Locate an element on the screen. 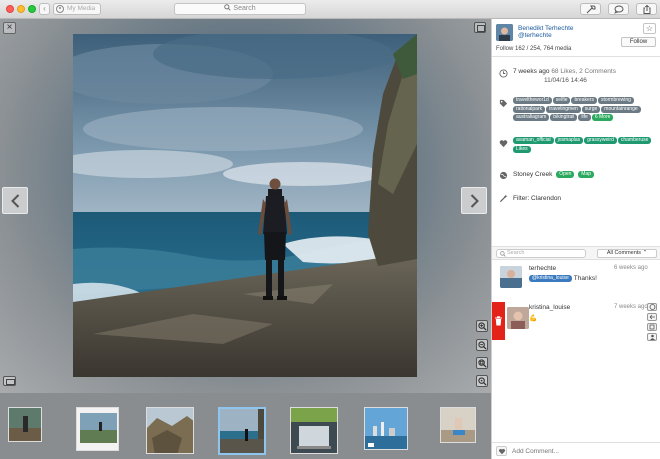  info-icon is located at coordinates (652, 307).